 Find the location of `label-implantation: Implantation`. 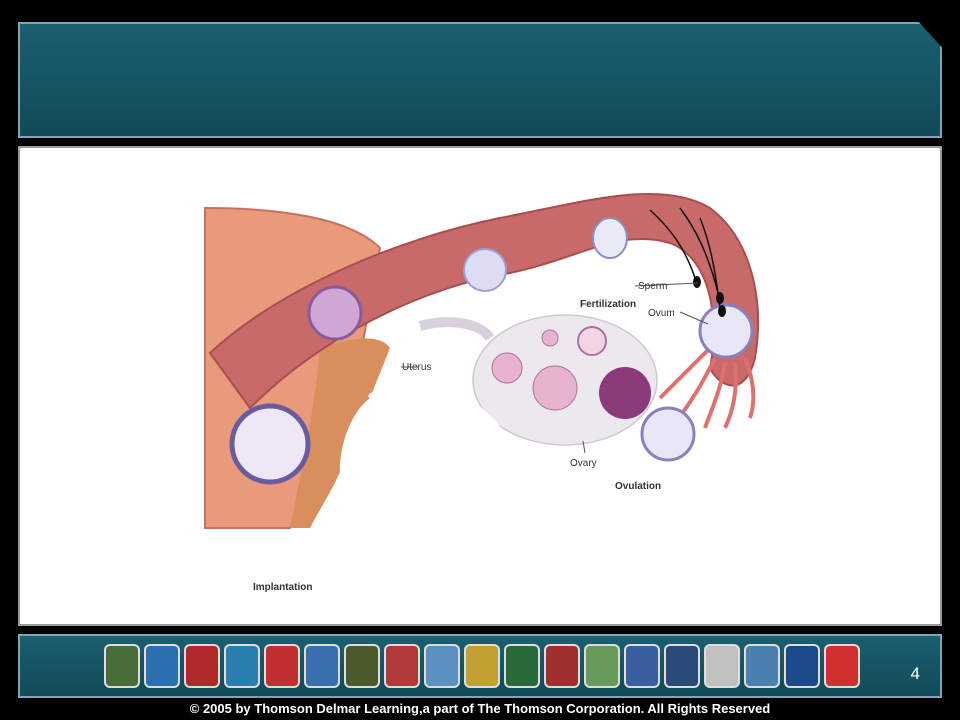

label-implantation: Implantation is located at coordinates (282, 587).